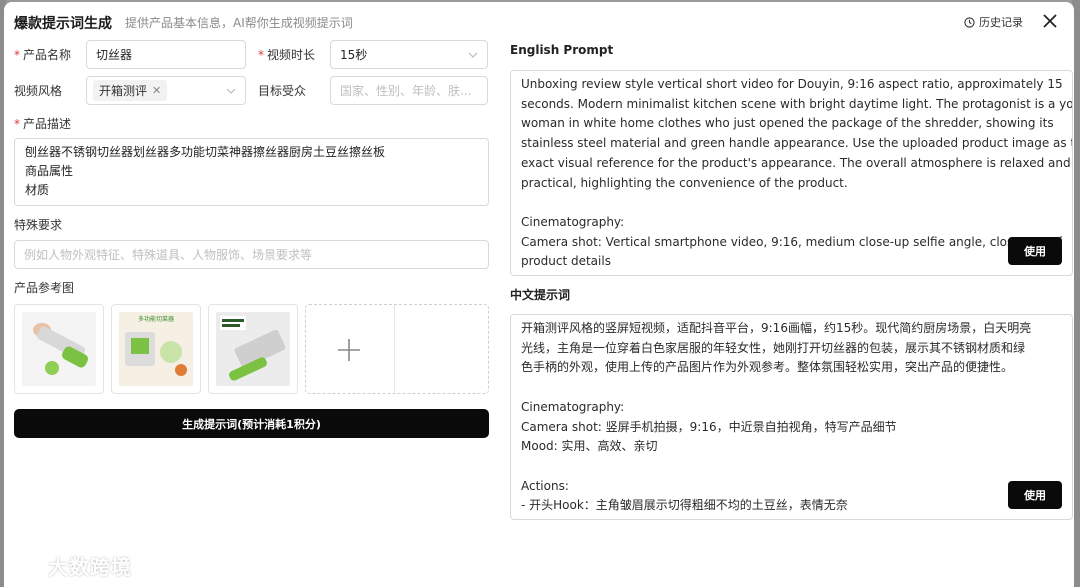 This screenshot has height=587, width=1080. I want to click on special-req-input: 例如人物外观特征、特殊道具、人物服饰、场景要求等, so click(251, 254).